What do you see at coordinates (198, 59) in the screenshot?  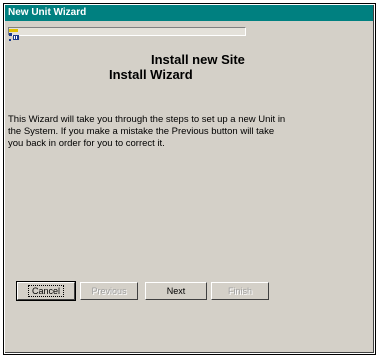 I see `heading-install-new-site: Install new Site` at bounding box center [198, 59].